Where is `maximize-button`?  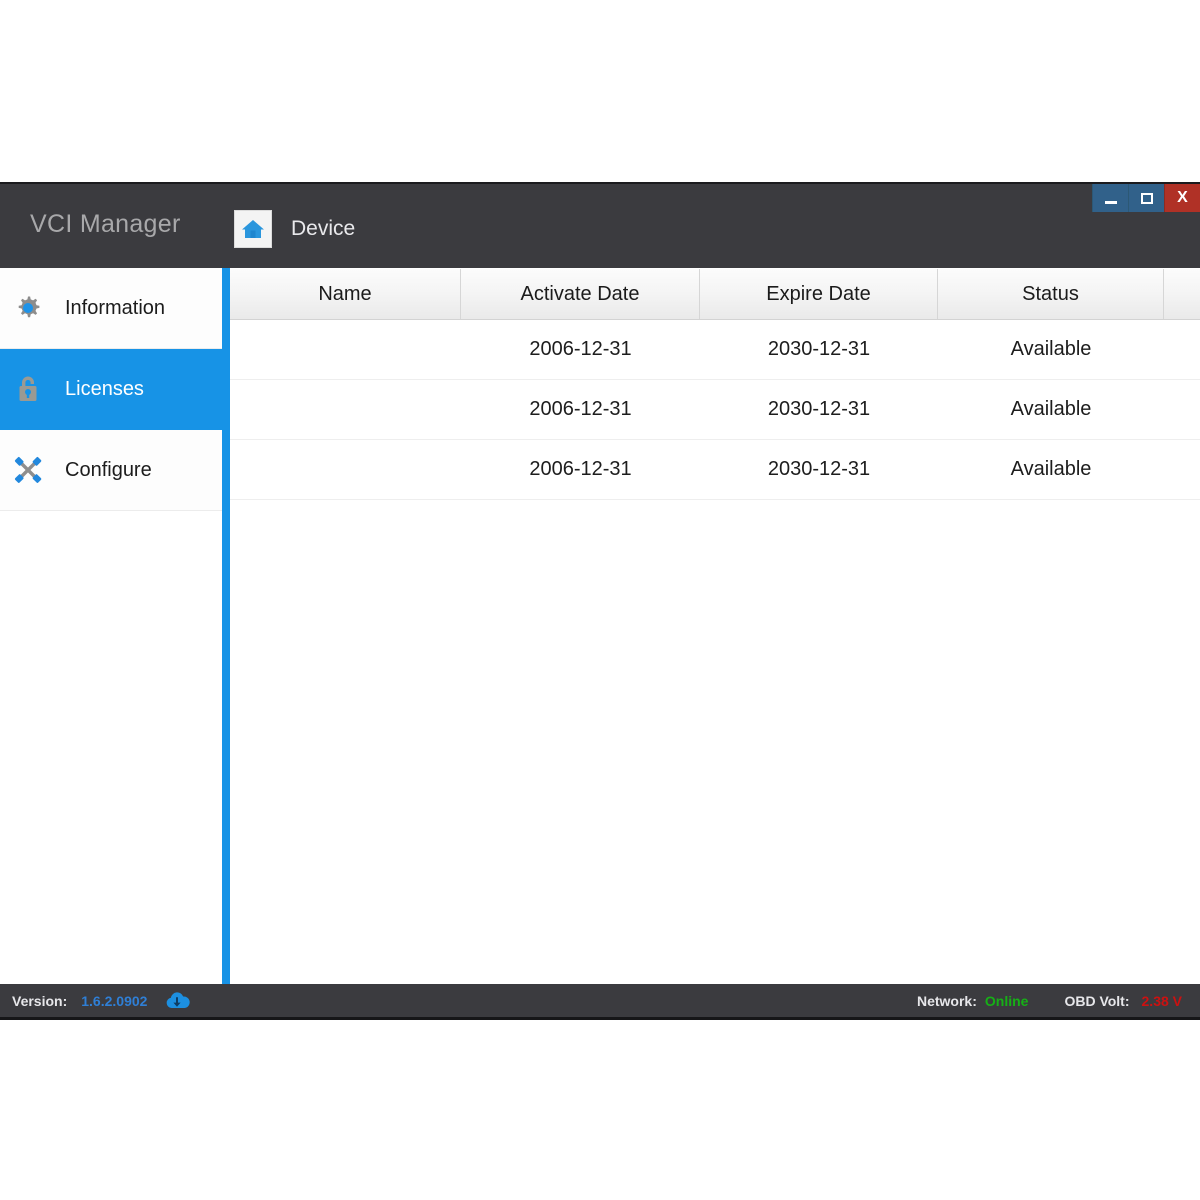
maximize-button is located at coordinates (1146, 198).